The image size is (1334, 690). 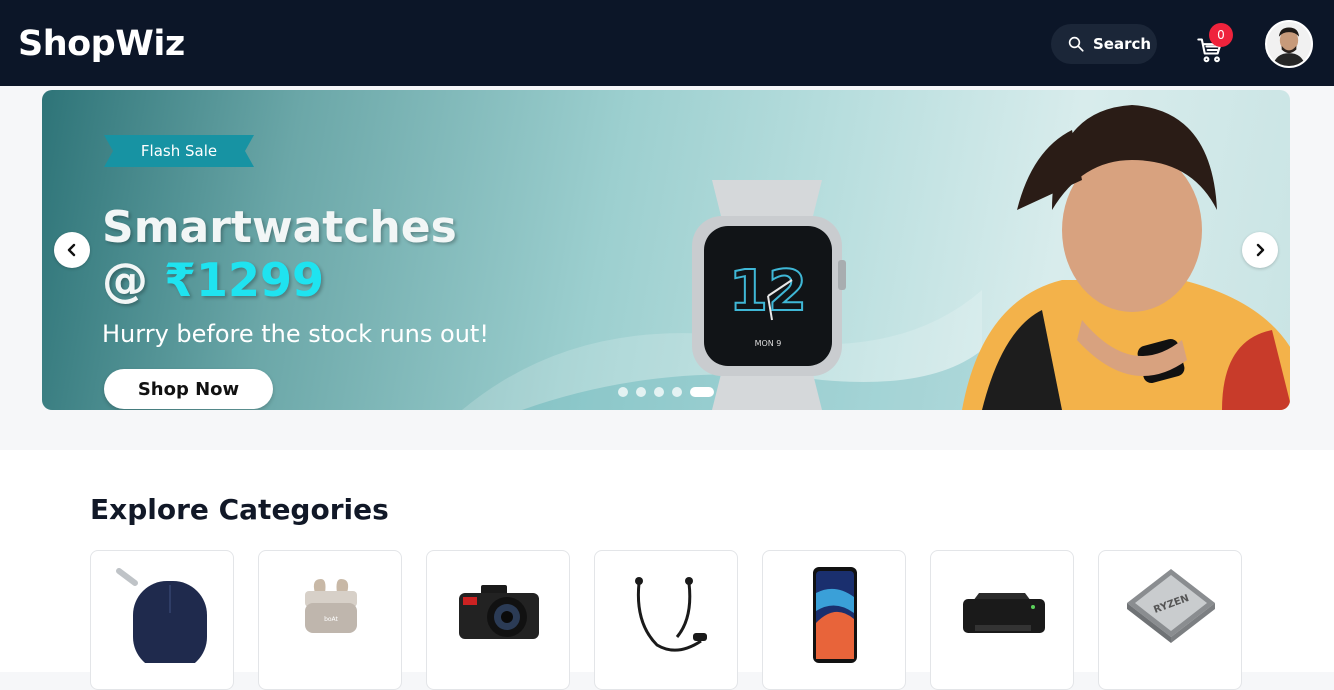 I want to click on smartphone-icon, so click(x=835, y=615).